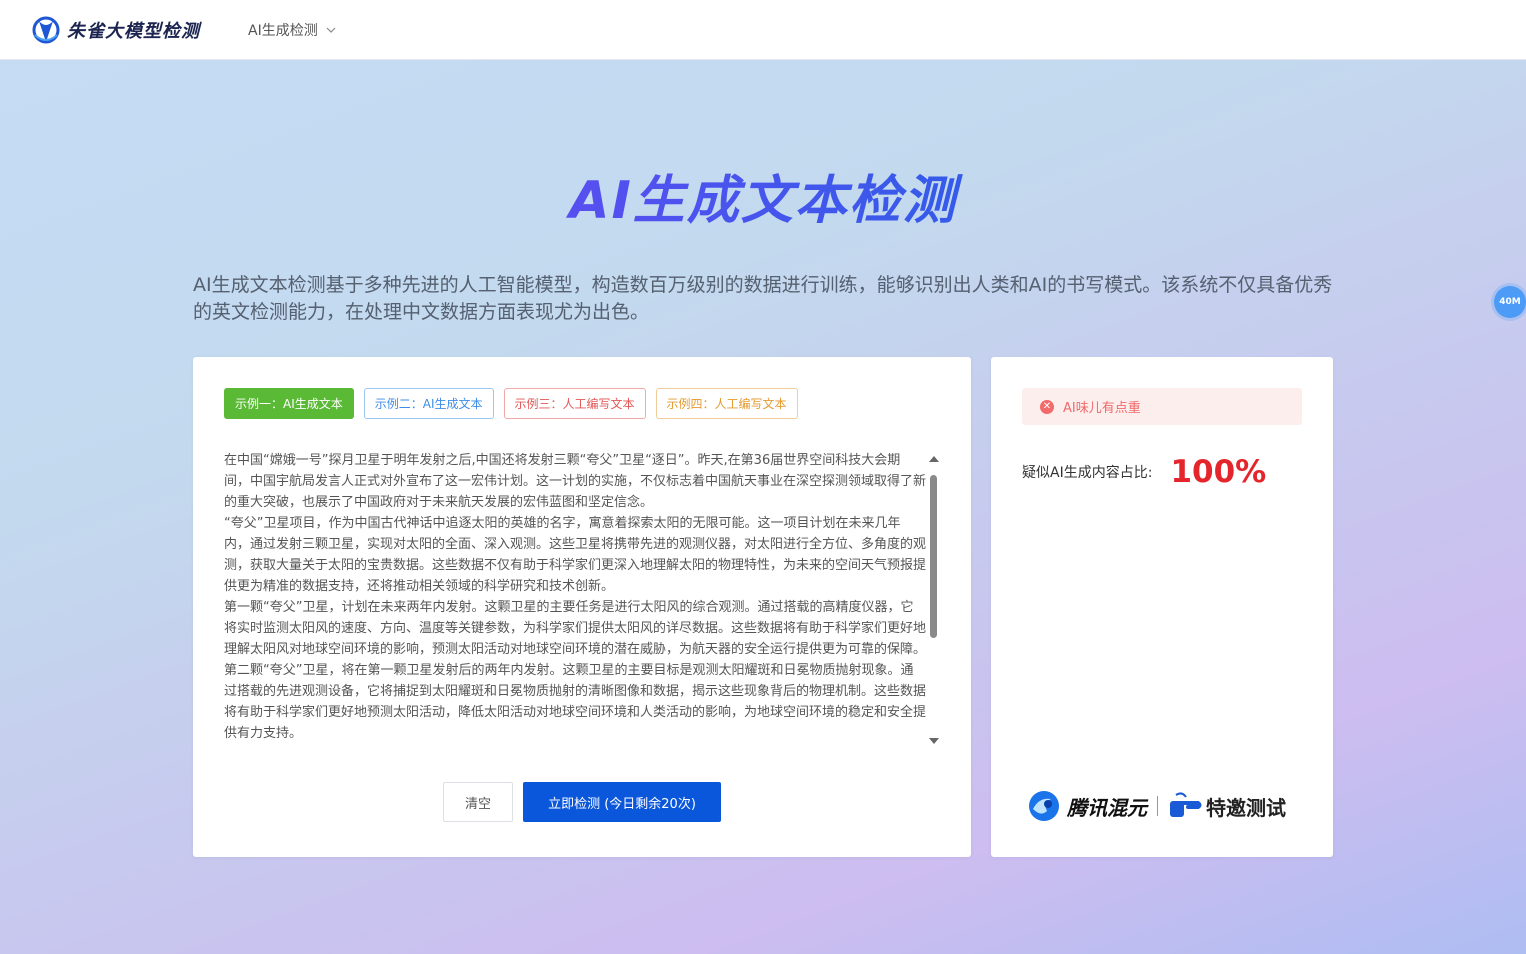  I want to click on result-card: ✕ AI味儿有点重 疑似AI生成内容占比: 100% 腾讯混元 特邀测试, so click(1162, 607).